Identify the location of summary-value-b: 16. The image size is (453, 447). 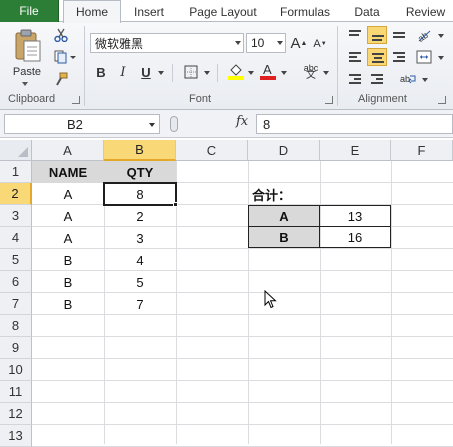
(355, 237).